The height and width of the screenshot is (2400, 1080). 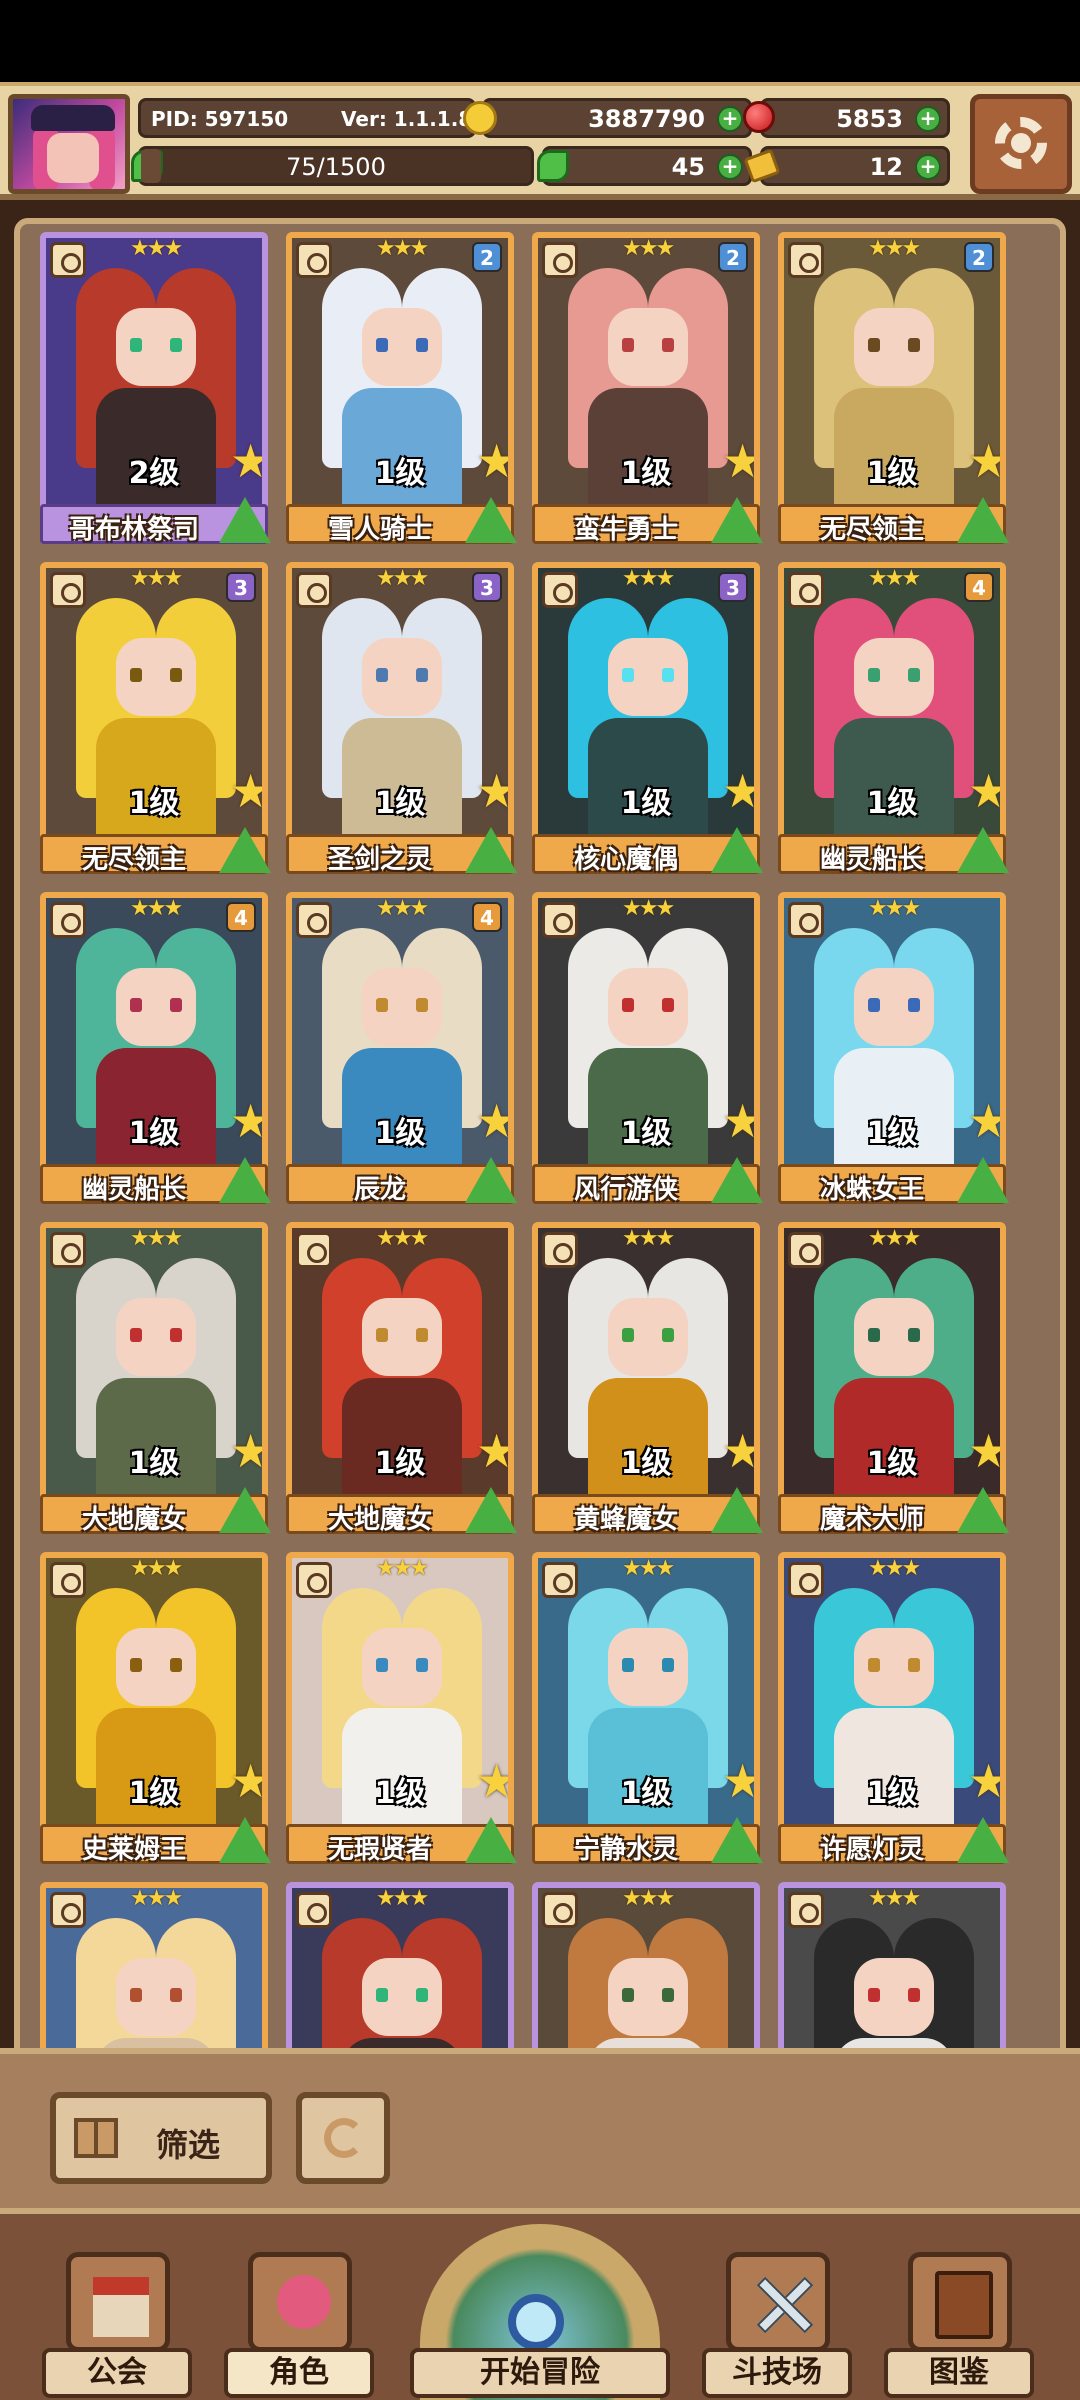 I want to click on settings-button, so click(x=1021, y=144).